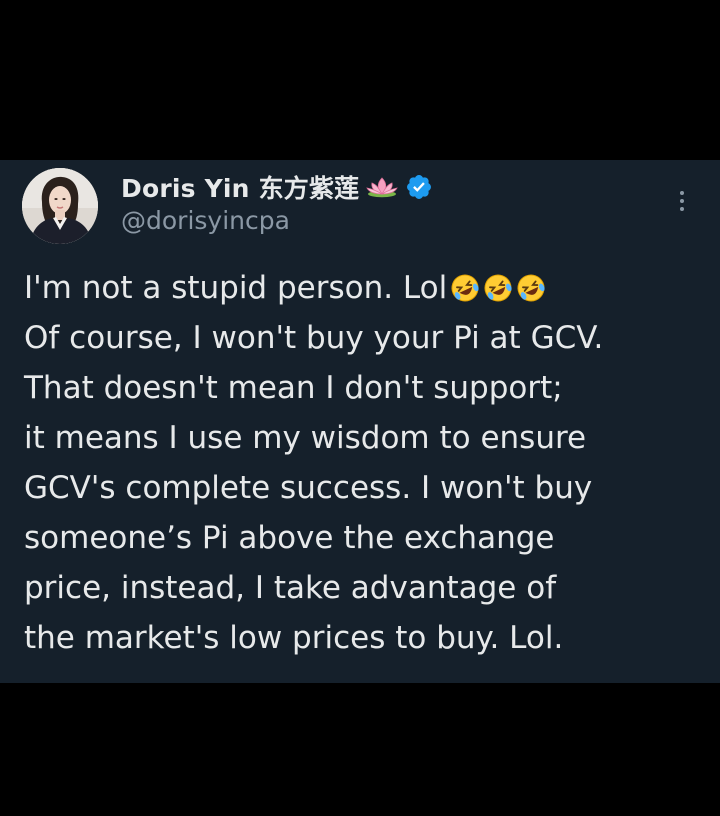 The height and width of the screenshot is (816, 720). I want to click on tweet-line: someone’s Pi above the exchange, so click(364, 538).